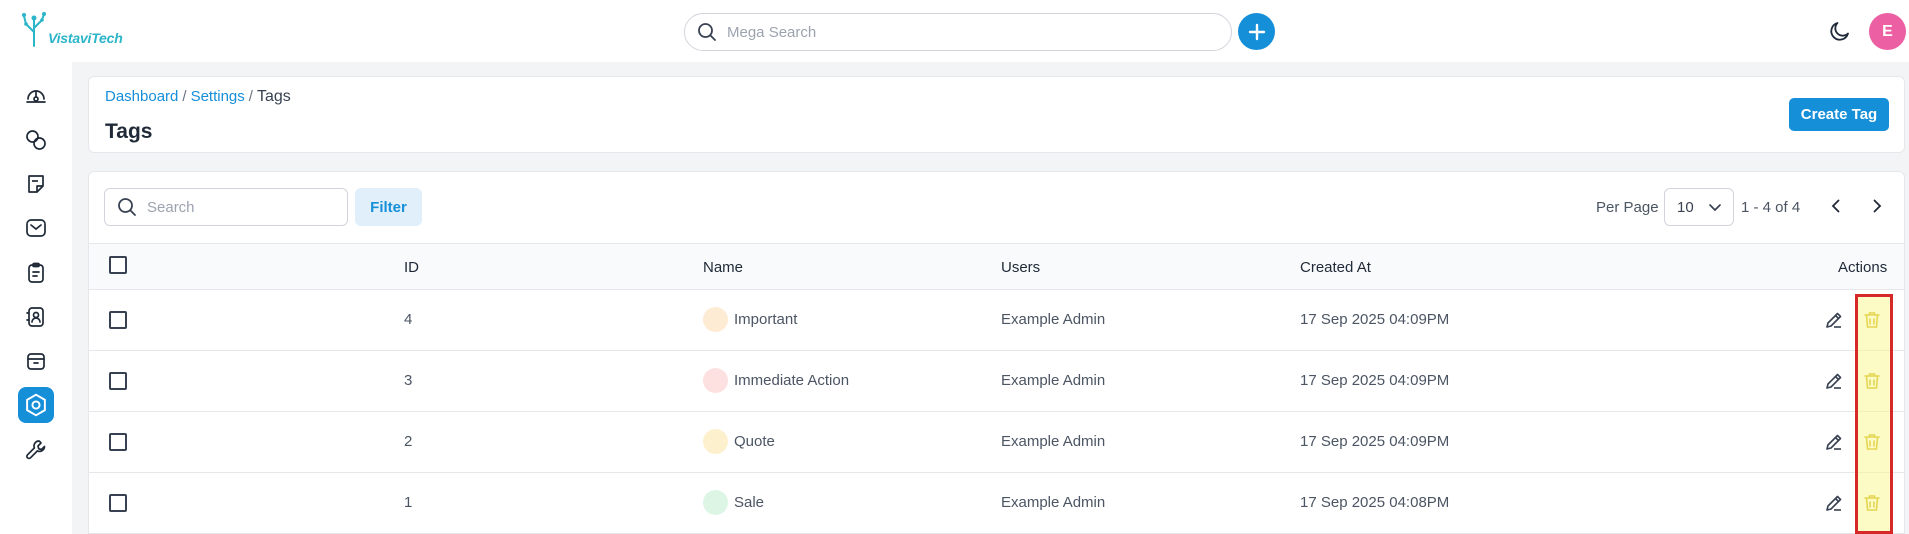  I want to click on integrations-link-icon, so click(36, 140).